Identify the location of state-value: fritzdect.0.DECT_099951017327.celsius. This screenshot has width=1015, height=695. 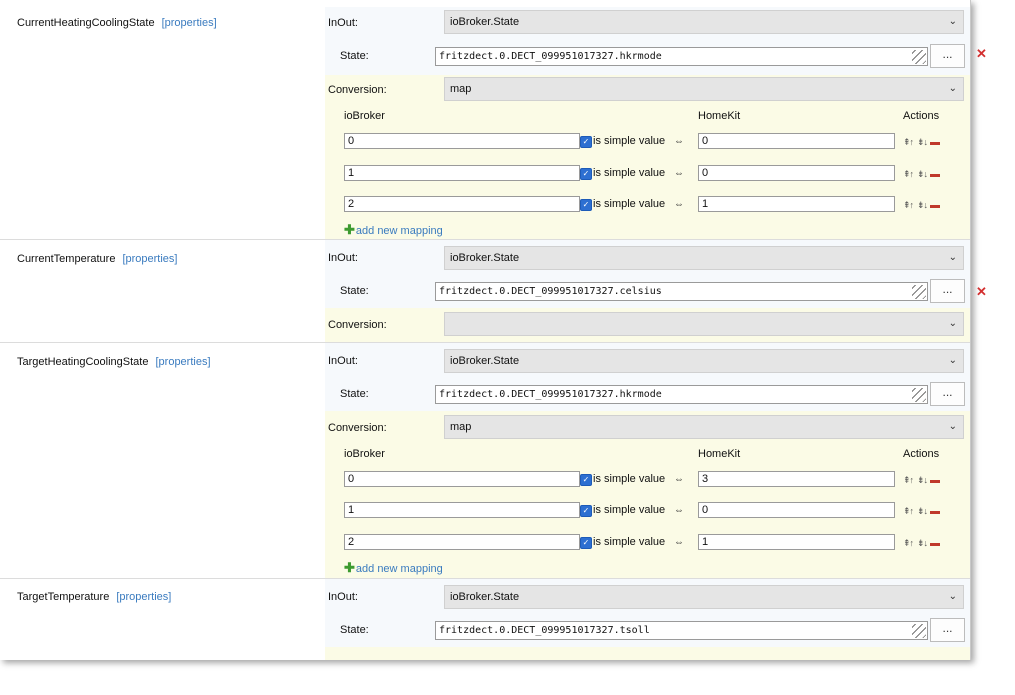
(550, 291).